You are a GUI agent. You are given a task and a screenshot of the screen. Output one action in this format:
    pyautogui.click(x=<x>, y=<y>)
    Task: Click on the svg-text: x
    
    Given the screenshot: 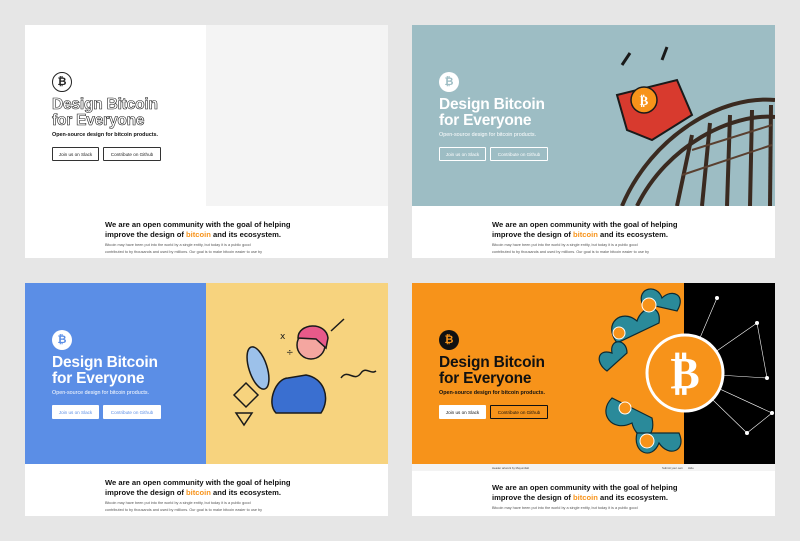 What is the action you would take?
    pyautogui.click(x=283, y=337)
    